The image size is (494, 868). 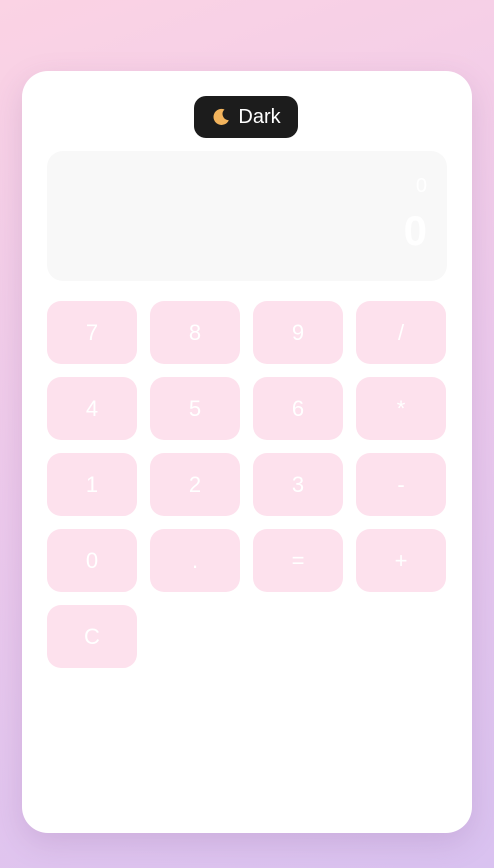 I want to click on key-equals-button: =, so click(x=298, y=560).